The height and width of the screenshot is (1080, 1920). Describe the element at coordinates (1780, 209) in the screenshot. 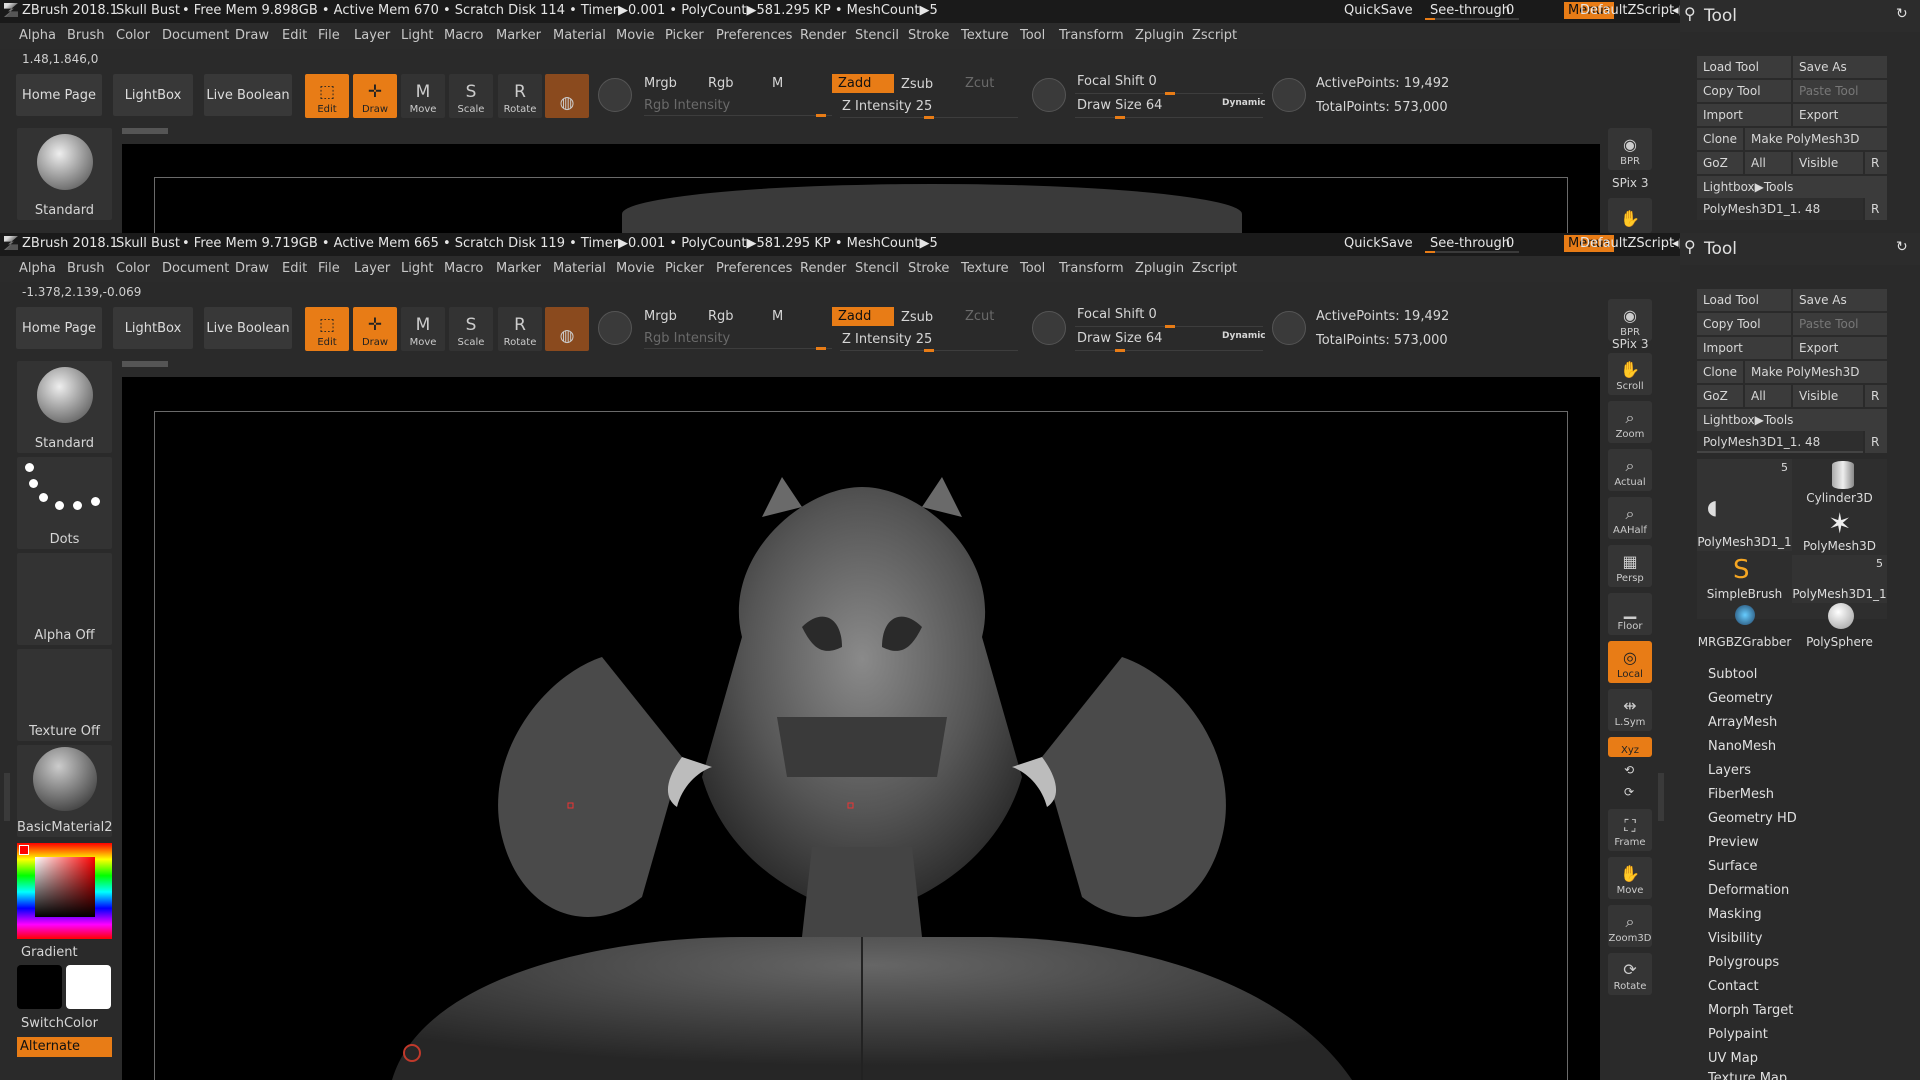

I see `current-tool-slider: PolyMesh3D1_1. 48` at that location.